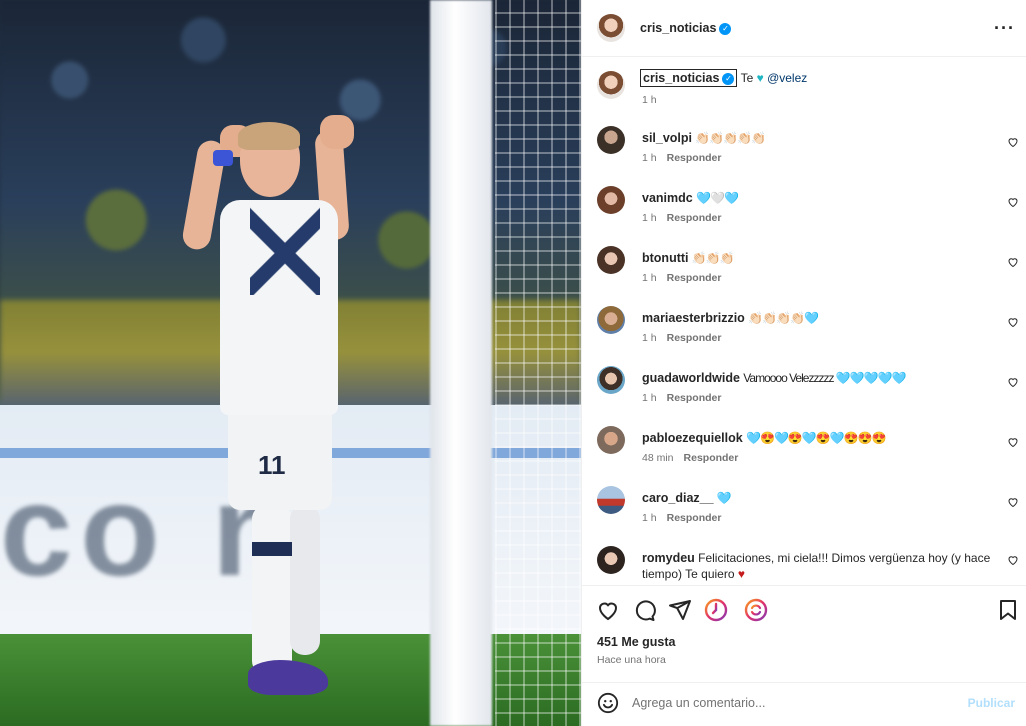 This screenshot has height=726, width=1026. What do you see at coordinates (717, 198) in the screenshot?
I see `comment-text: 🩵🤍🩵` at bounding box center [717, 198].